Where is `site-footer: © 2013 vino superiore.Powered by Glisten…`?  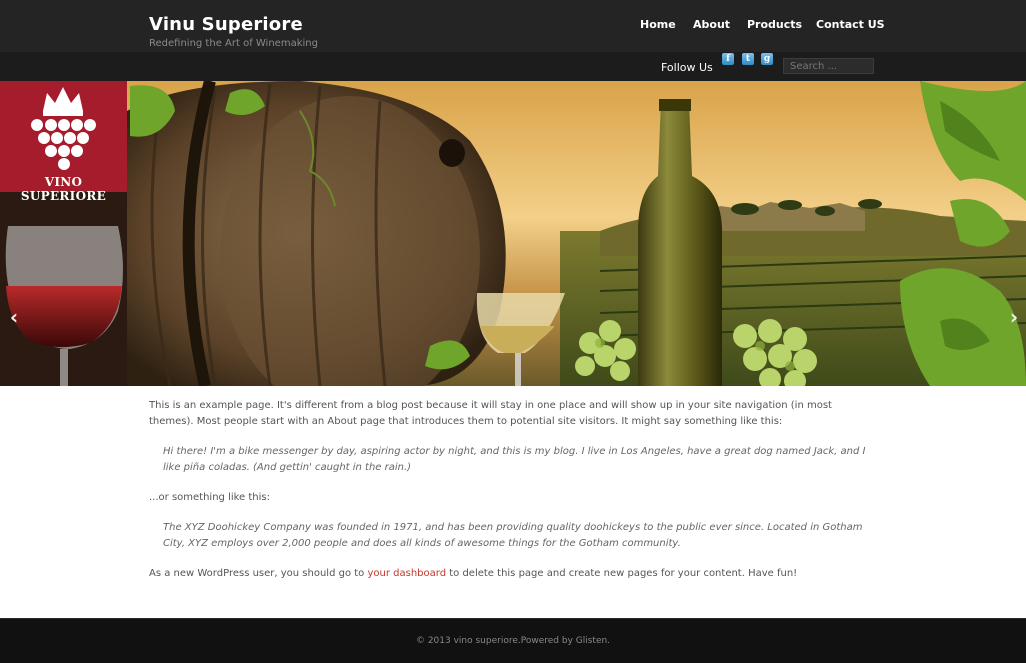 site-footer: © 2013 vino superiore.Powered by Glisten… is located at coordinates (513, 640).